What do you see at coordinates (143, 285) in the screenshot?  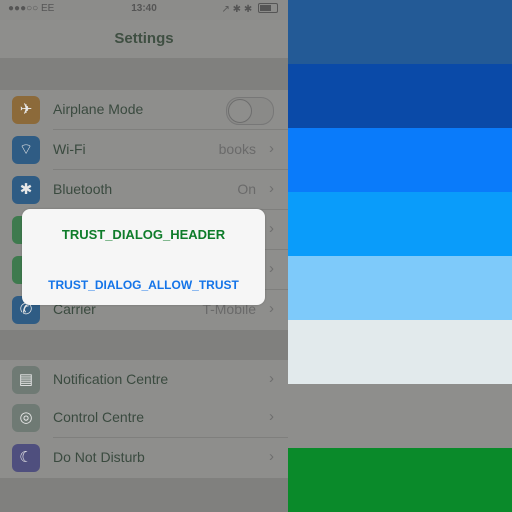 I see `allow-trust-button: TRUST_DIALOG_ALLOW_TRUST` at bounding box center [143, 285].